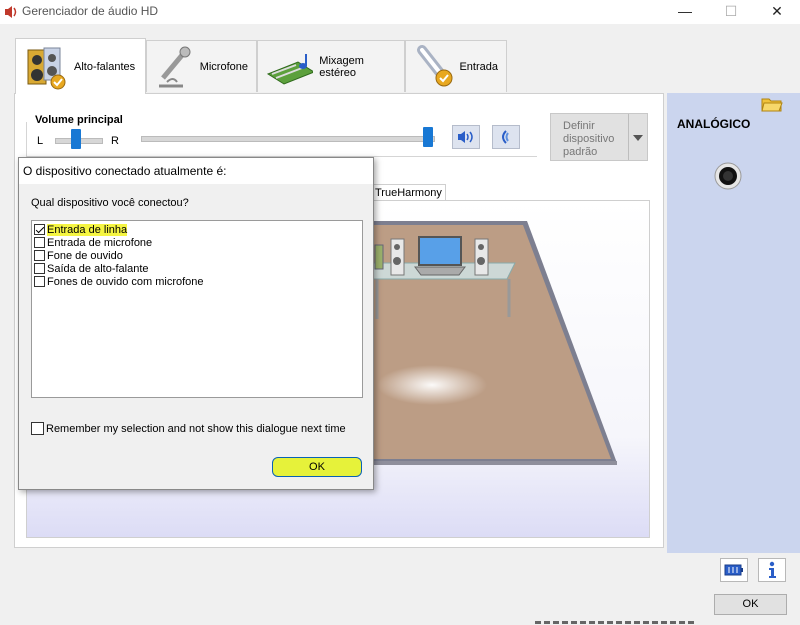  What do you see at coordinates (685, 12) in the screenshot?
I see `minimize-button: —` at bounding box center [685, 12].